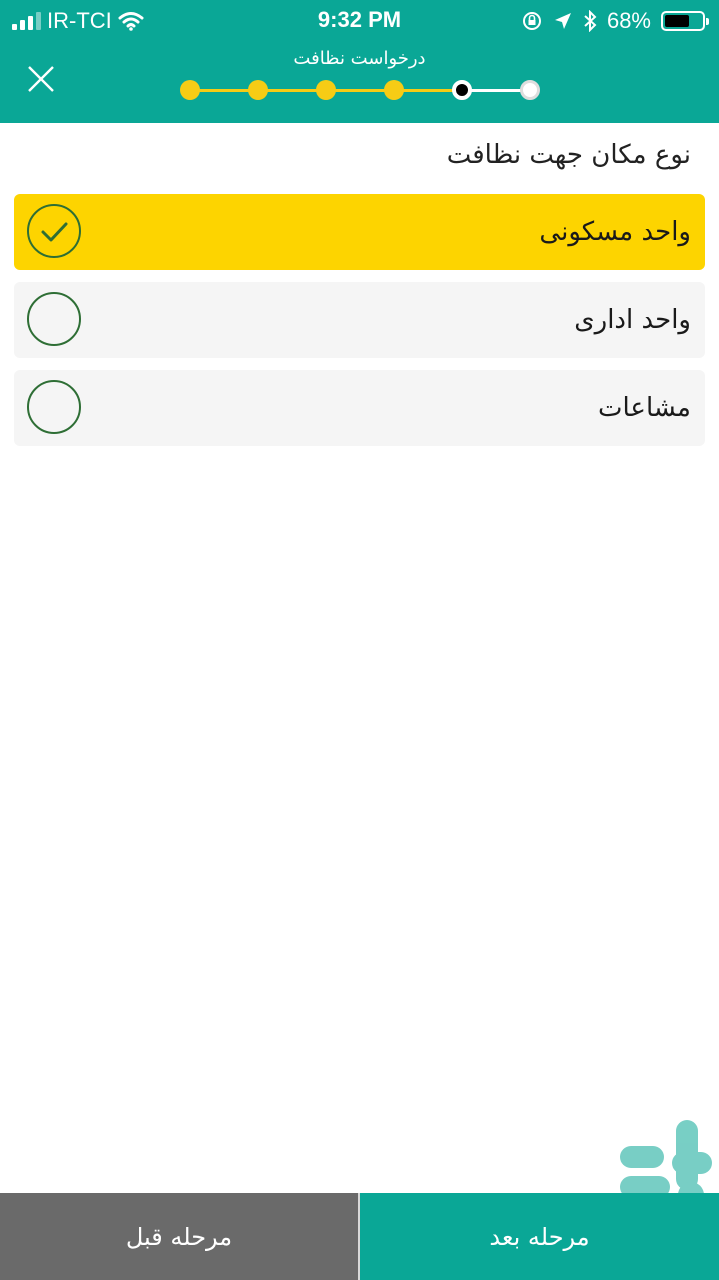 The width and height of the screenshot is (719, 1280). Describe the element at coordinates (359, 232) in the screenshot. I see `option-residential: واحد مسکونی` at that location.